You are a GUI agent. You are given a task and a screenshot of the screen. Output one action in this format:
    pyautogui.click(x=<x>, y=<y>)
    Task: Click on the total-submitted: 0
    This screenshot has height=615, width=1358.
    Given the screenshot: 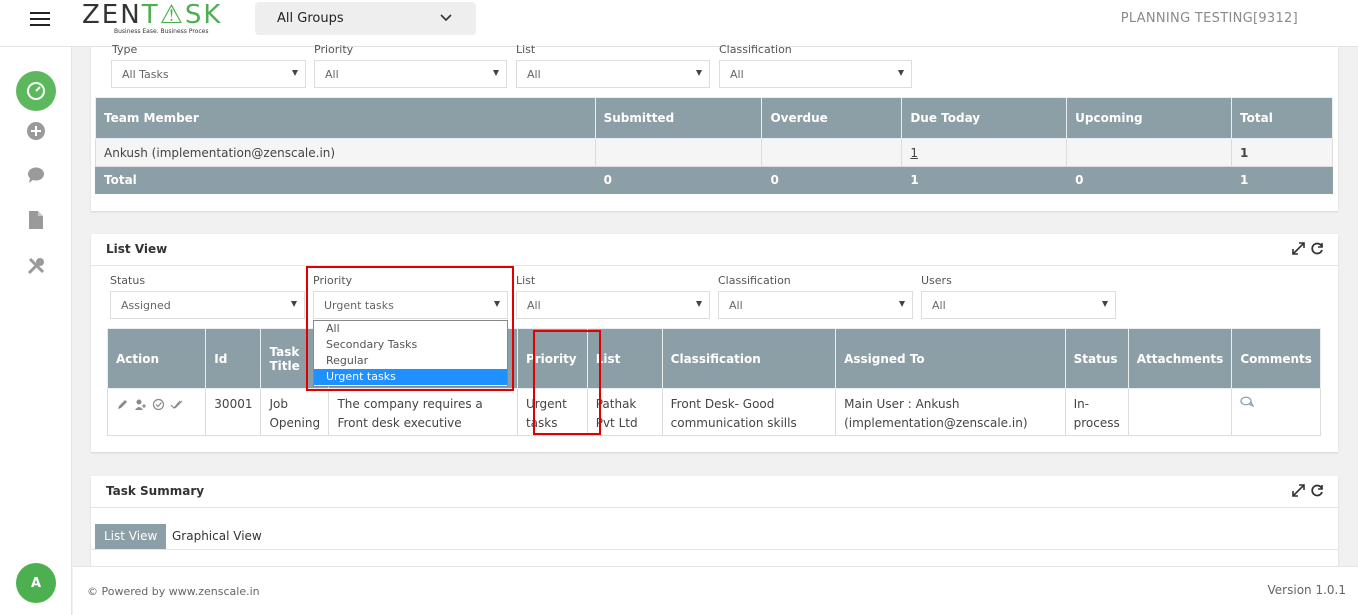 What is the action you would take?
    pyautogui.click(x=678, y=180)
    